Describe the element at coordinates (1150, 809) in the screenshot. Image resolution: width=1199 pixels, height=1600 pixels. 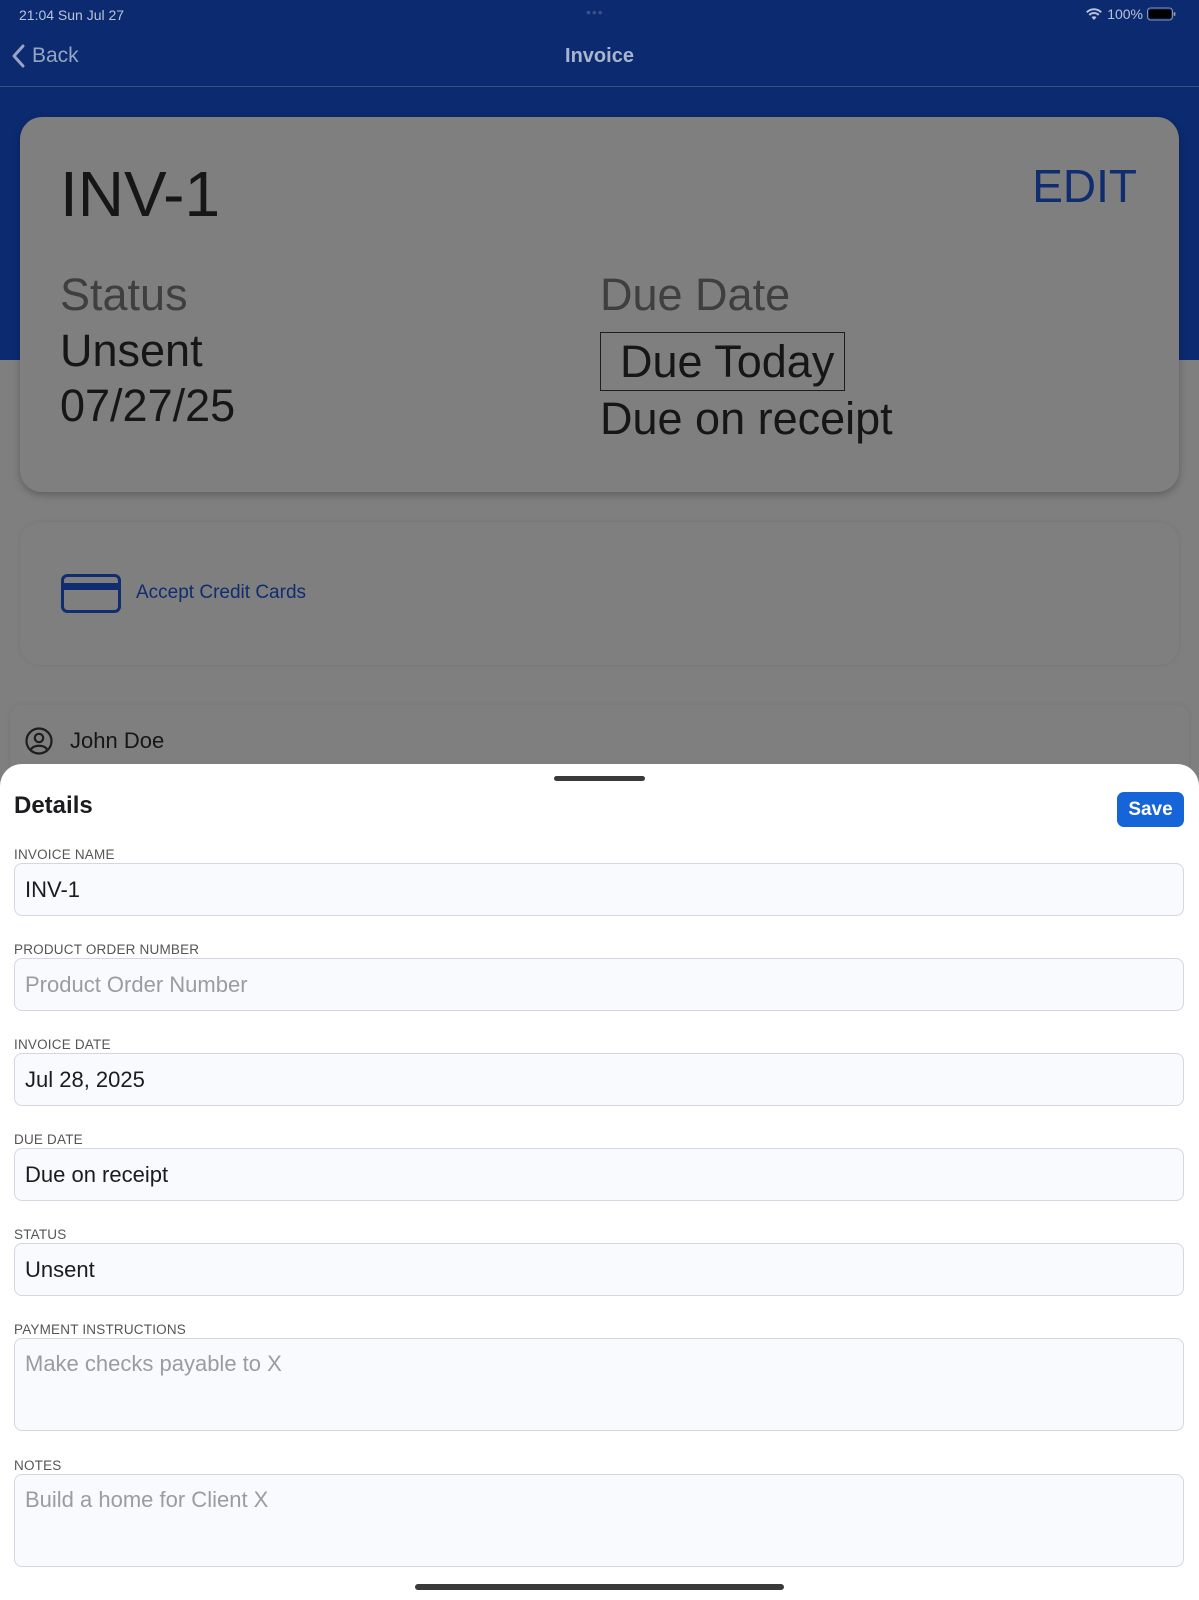
I see `save-button: Save` at that location.